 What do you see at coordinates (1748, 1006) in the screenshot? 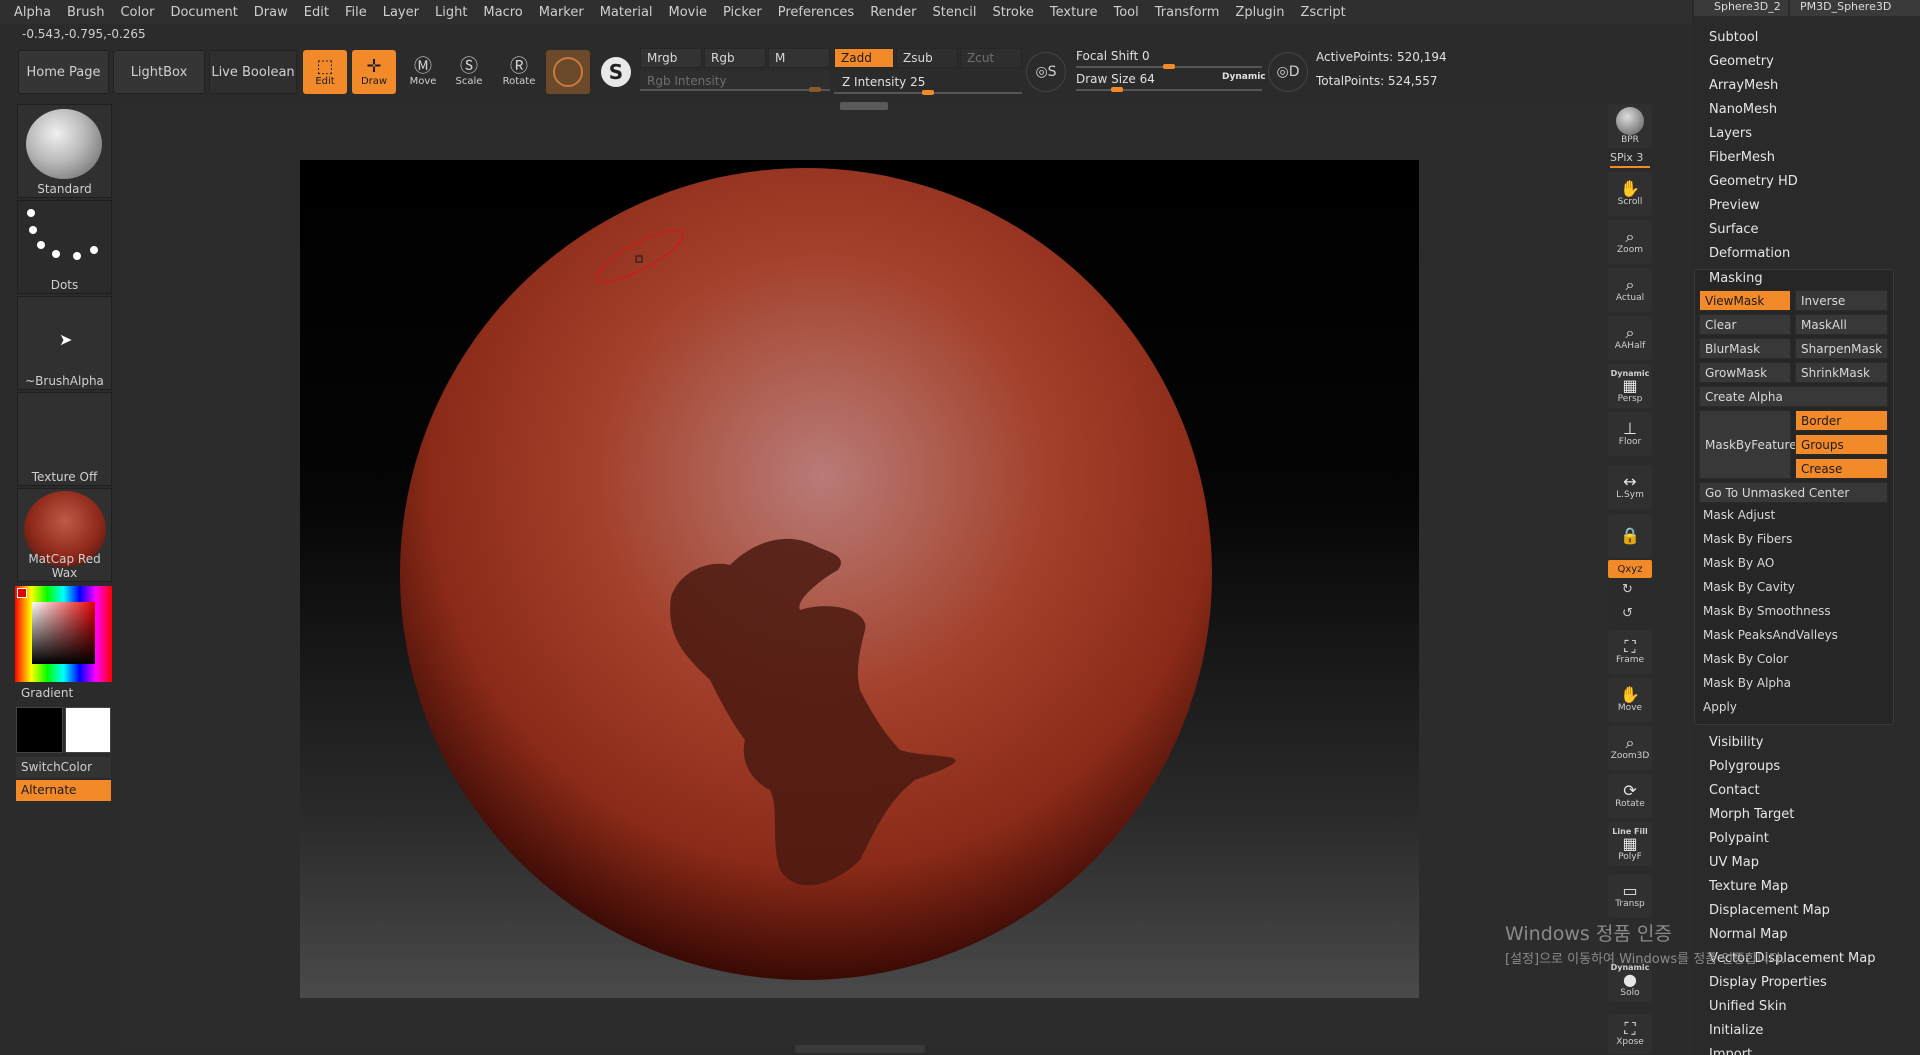
I see `palette-unified-skin: Unified Skin` at bounding box center [1748, 1006].